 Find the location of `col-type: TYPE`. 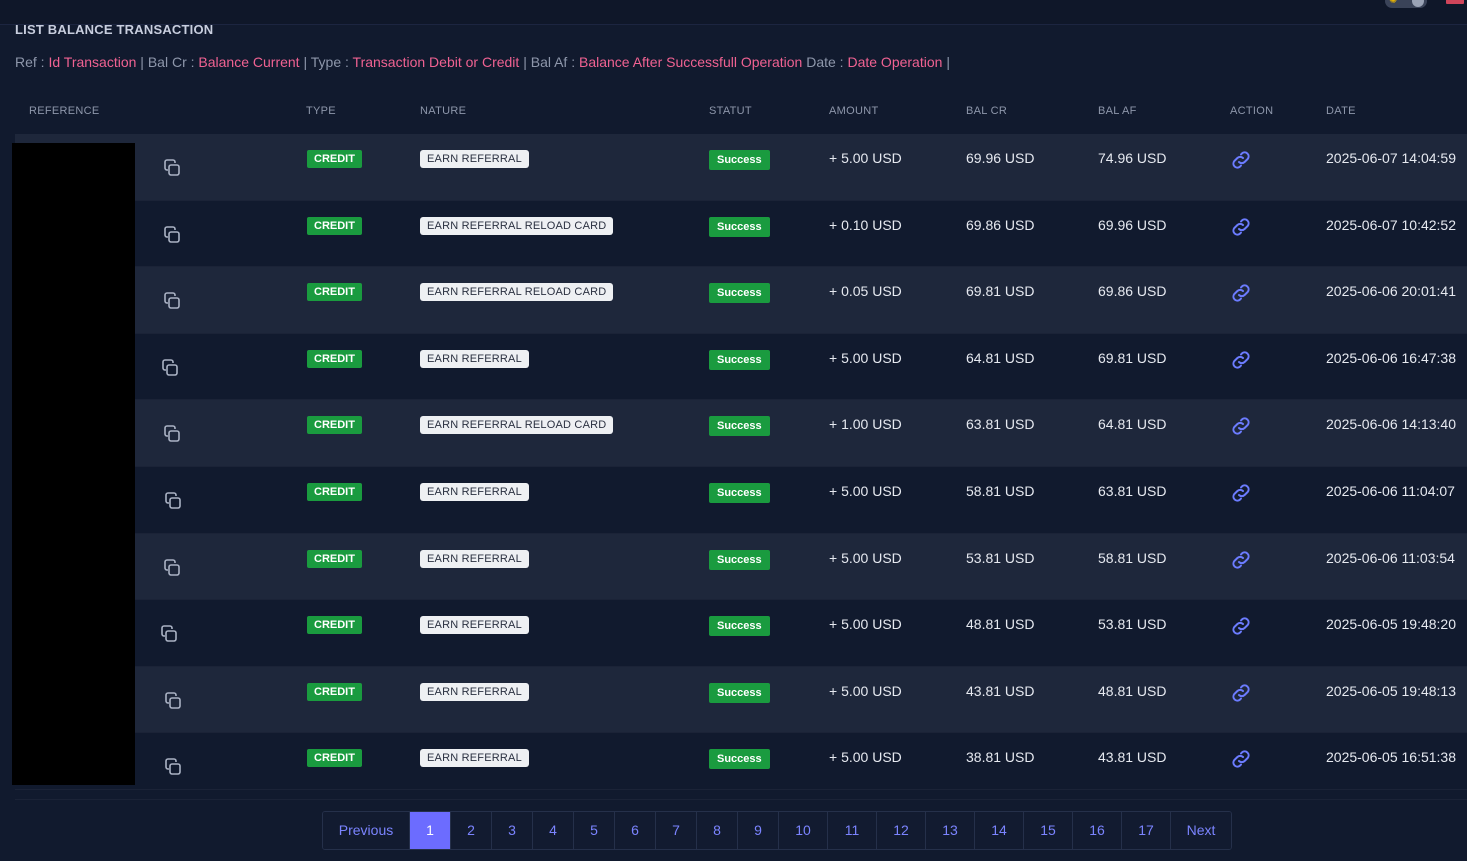

col-type: TYPE is located at coordinates (321, 111).